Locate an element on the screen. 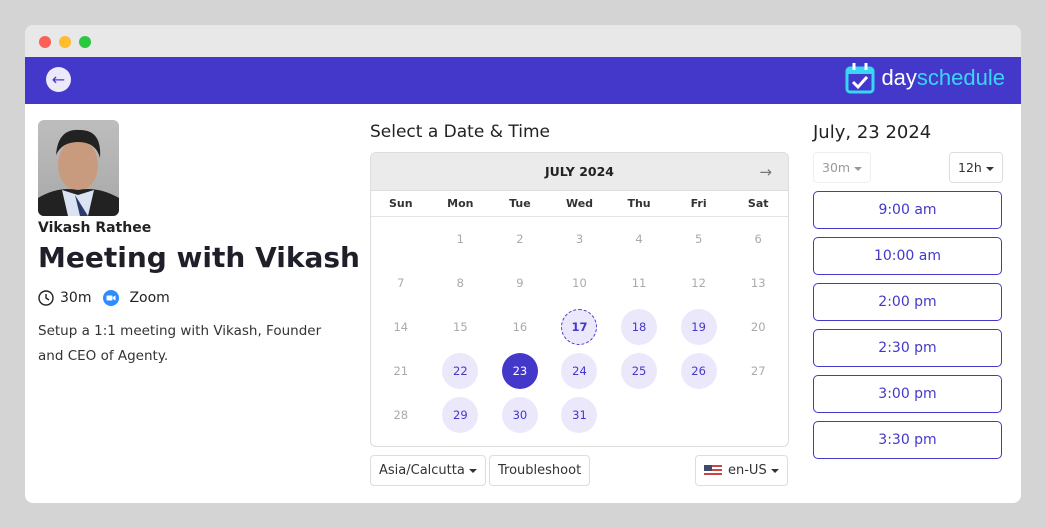  day-cell: 18 is located at coordinates (639, 327).